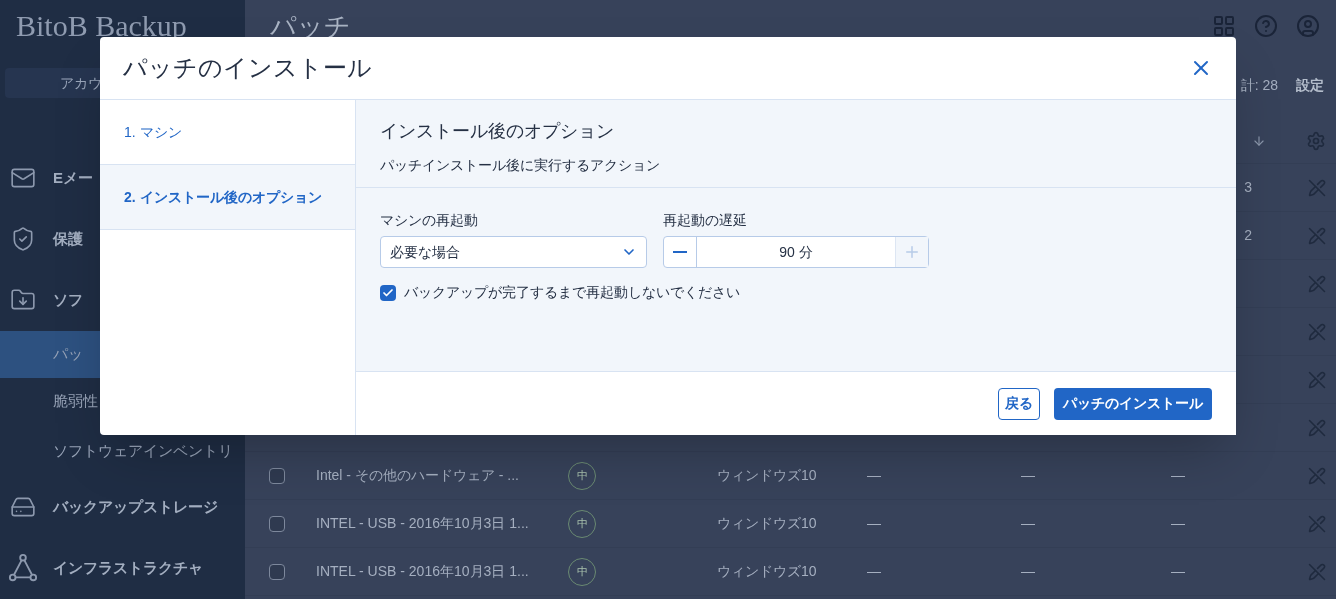  What do you see at coordinates (1259, 85) in the screenshot?
I see `total-count: 計: 28` at bounding box center [1259, 85].